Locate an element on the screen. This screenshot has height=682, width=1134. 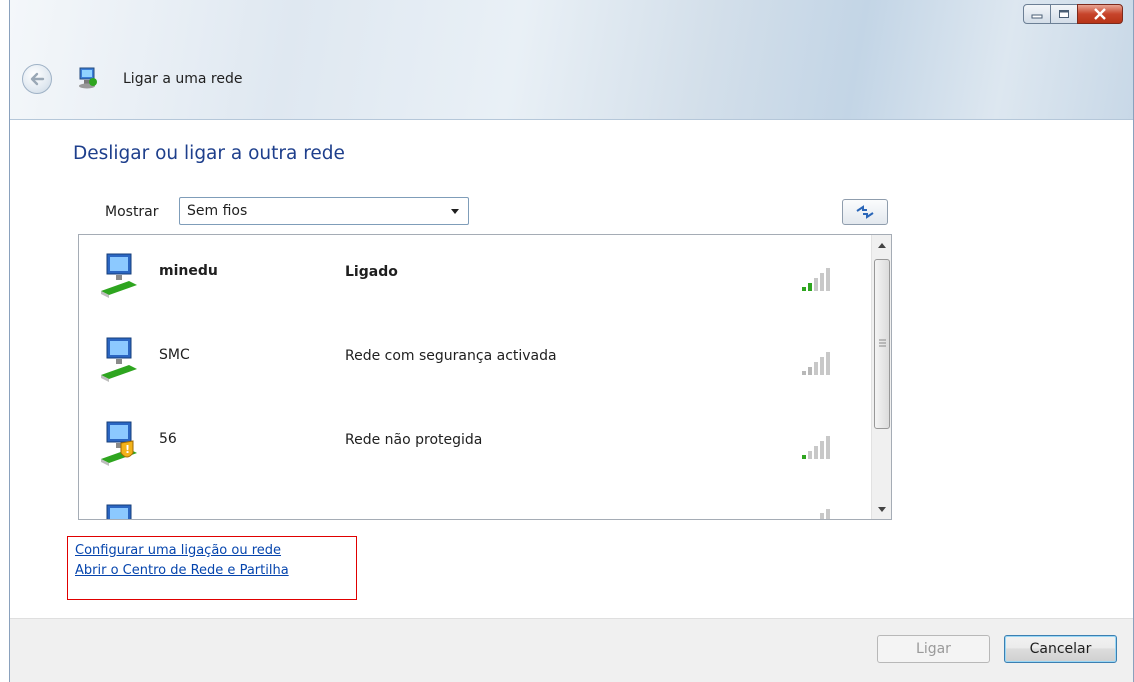
refresh-icon is located at coordinates (865, 212).